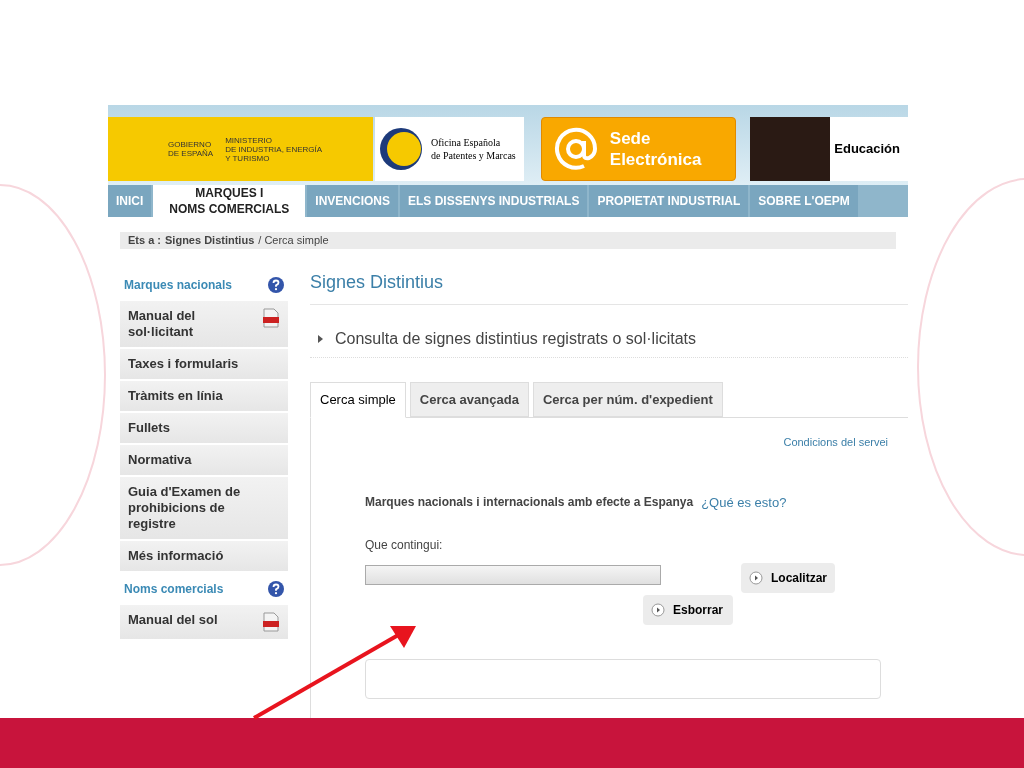 Image resolution: width=1024 pixels, height=768 pixels. I want to click on scope-label: Marques nacionals i internacionals amb efecte a Espanya, so click(529, 503).